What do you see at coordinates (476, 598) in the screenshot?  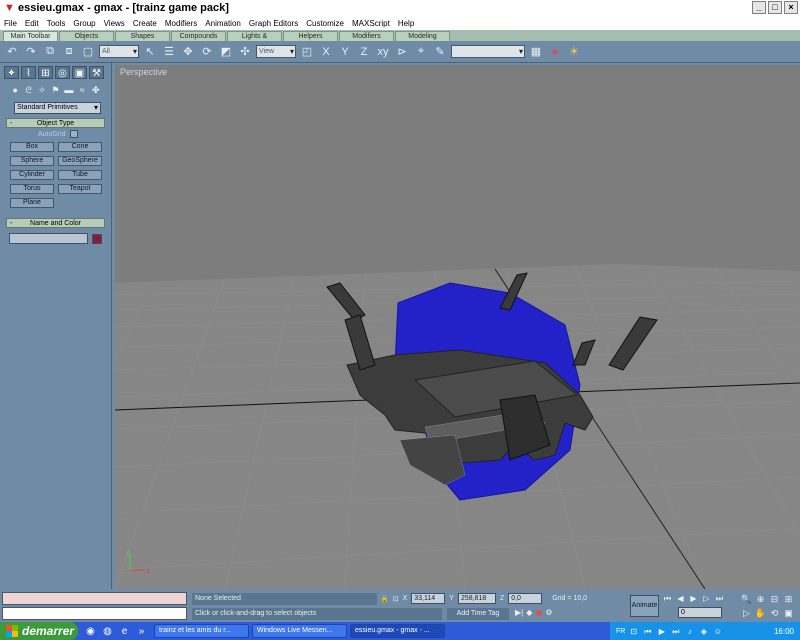 I see `y-coordinate-field: 258,818` at bounding box center [476, 598].